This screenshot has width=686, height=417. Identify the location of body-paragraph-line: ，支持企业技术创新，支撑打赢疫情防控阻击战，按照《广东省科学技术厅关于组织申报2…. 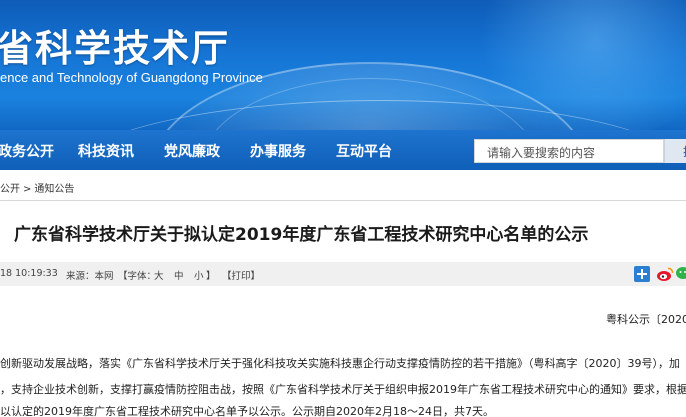
(343, 389).